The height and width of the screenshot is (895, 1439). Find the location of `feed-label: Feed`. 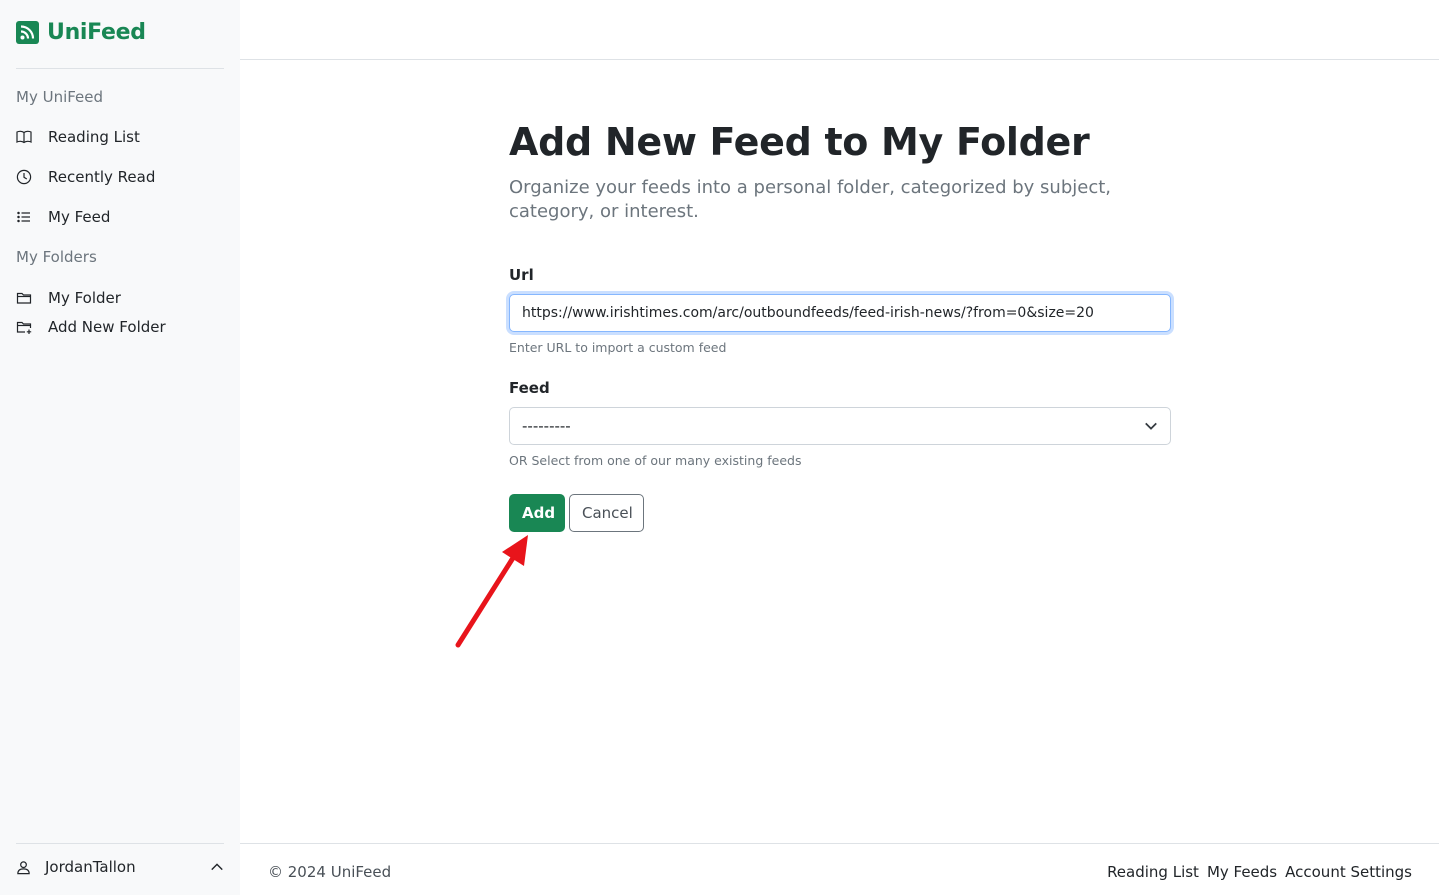

feed-label: Feed is located at coordinates (529, 388).